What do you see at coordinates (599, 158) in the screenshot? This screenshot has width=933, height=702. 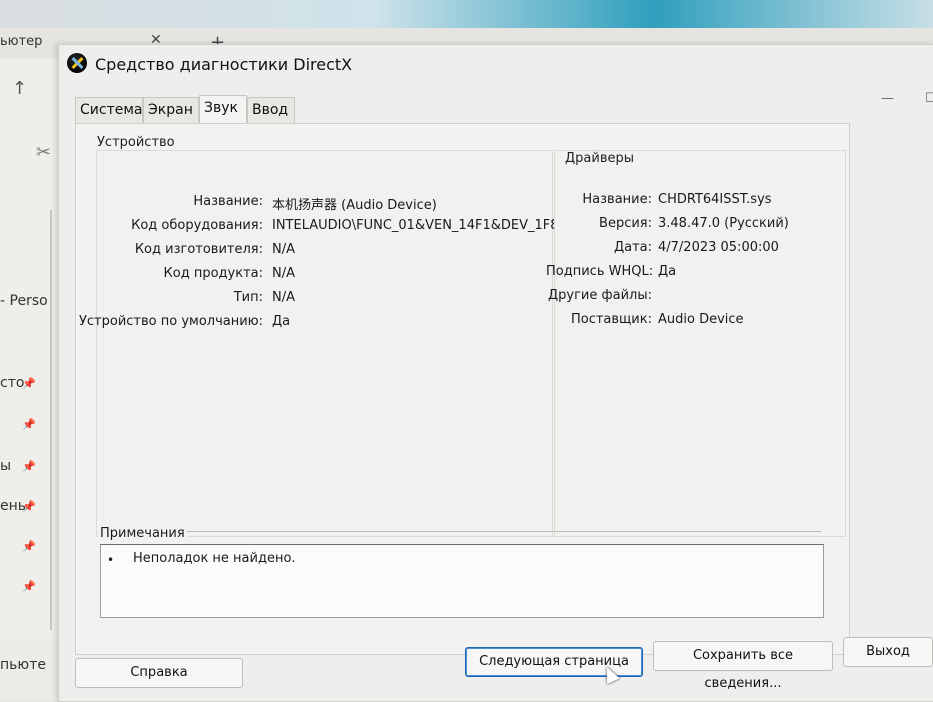 I see `drivers-group-title: Драйверы` at bounding box center [599, 158].